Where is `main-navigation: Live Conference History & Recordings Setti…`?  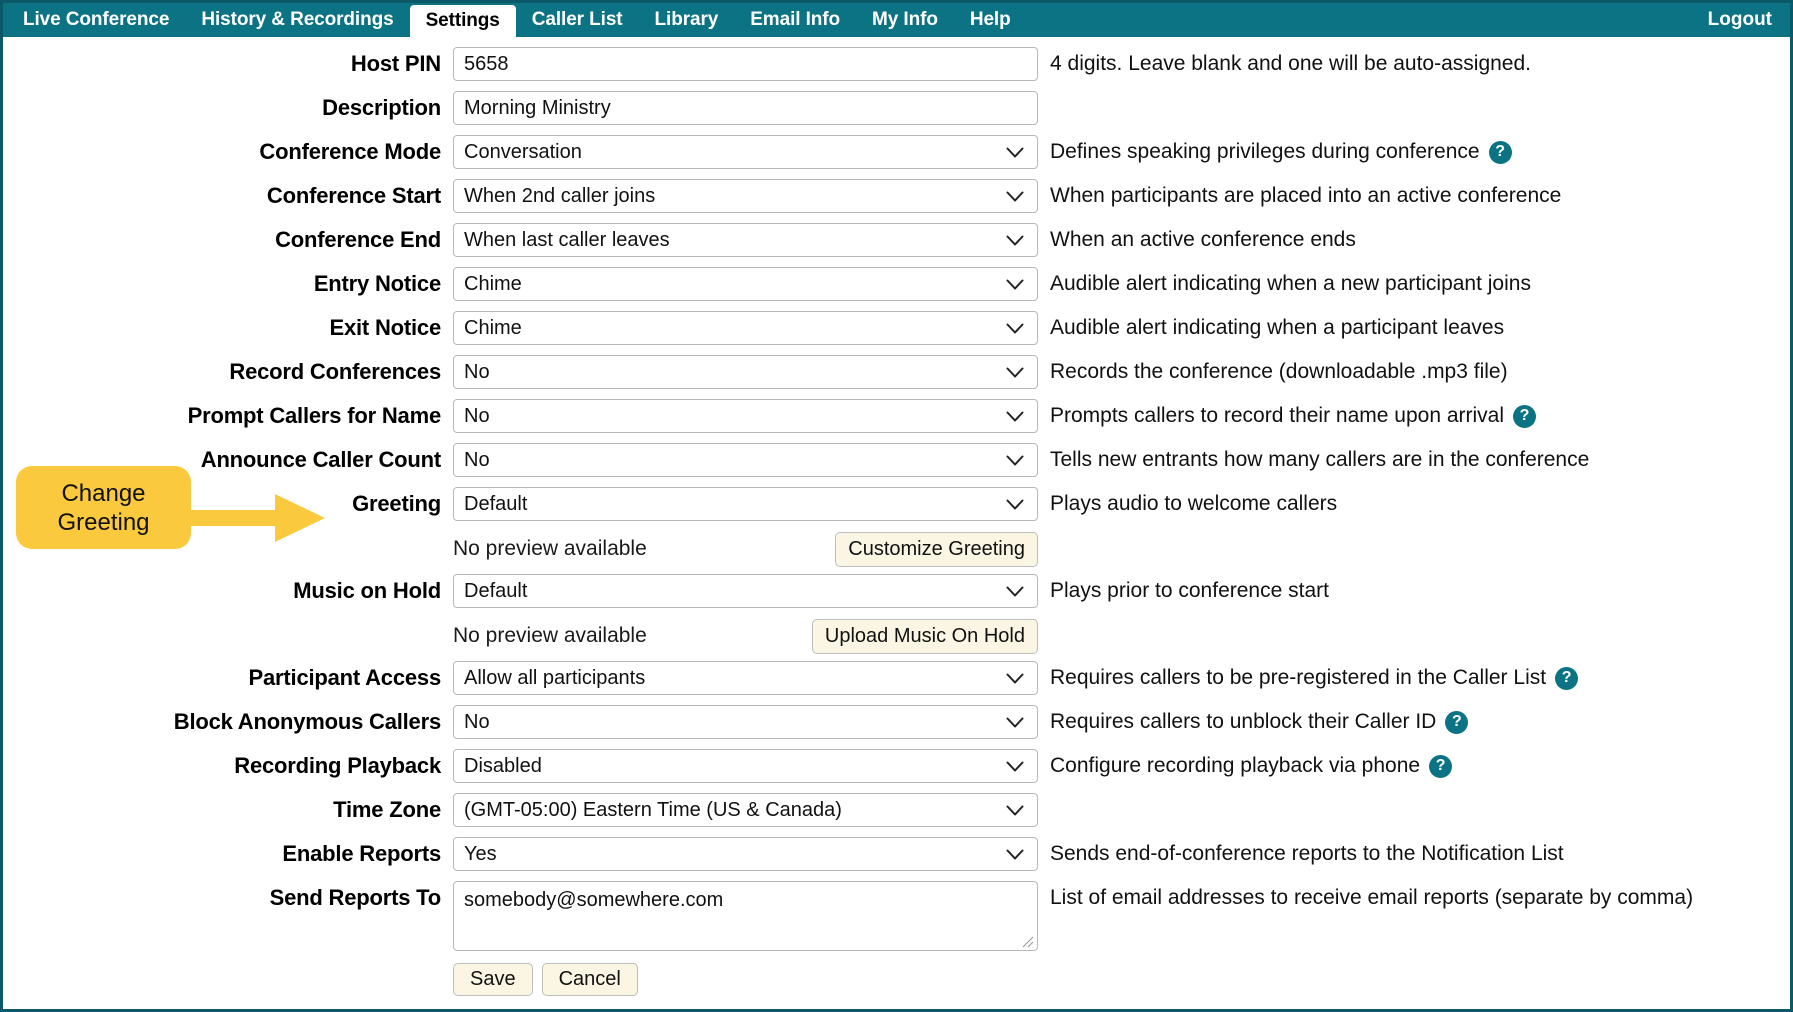 main-navigation: Live Conference History & Recordings Setti… is located at coordinates (896, 20).